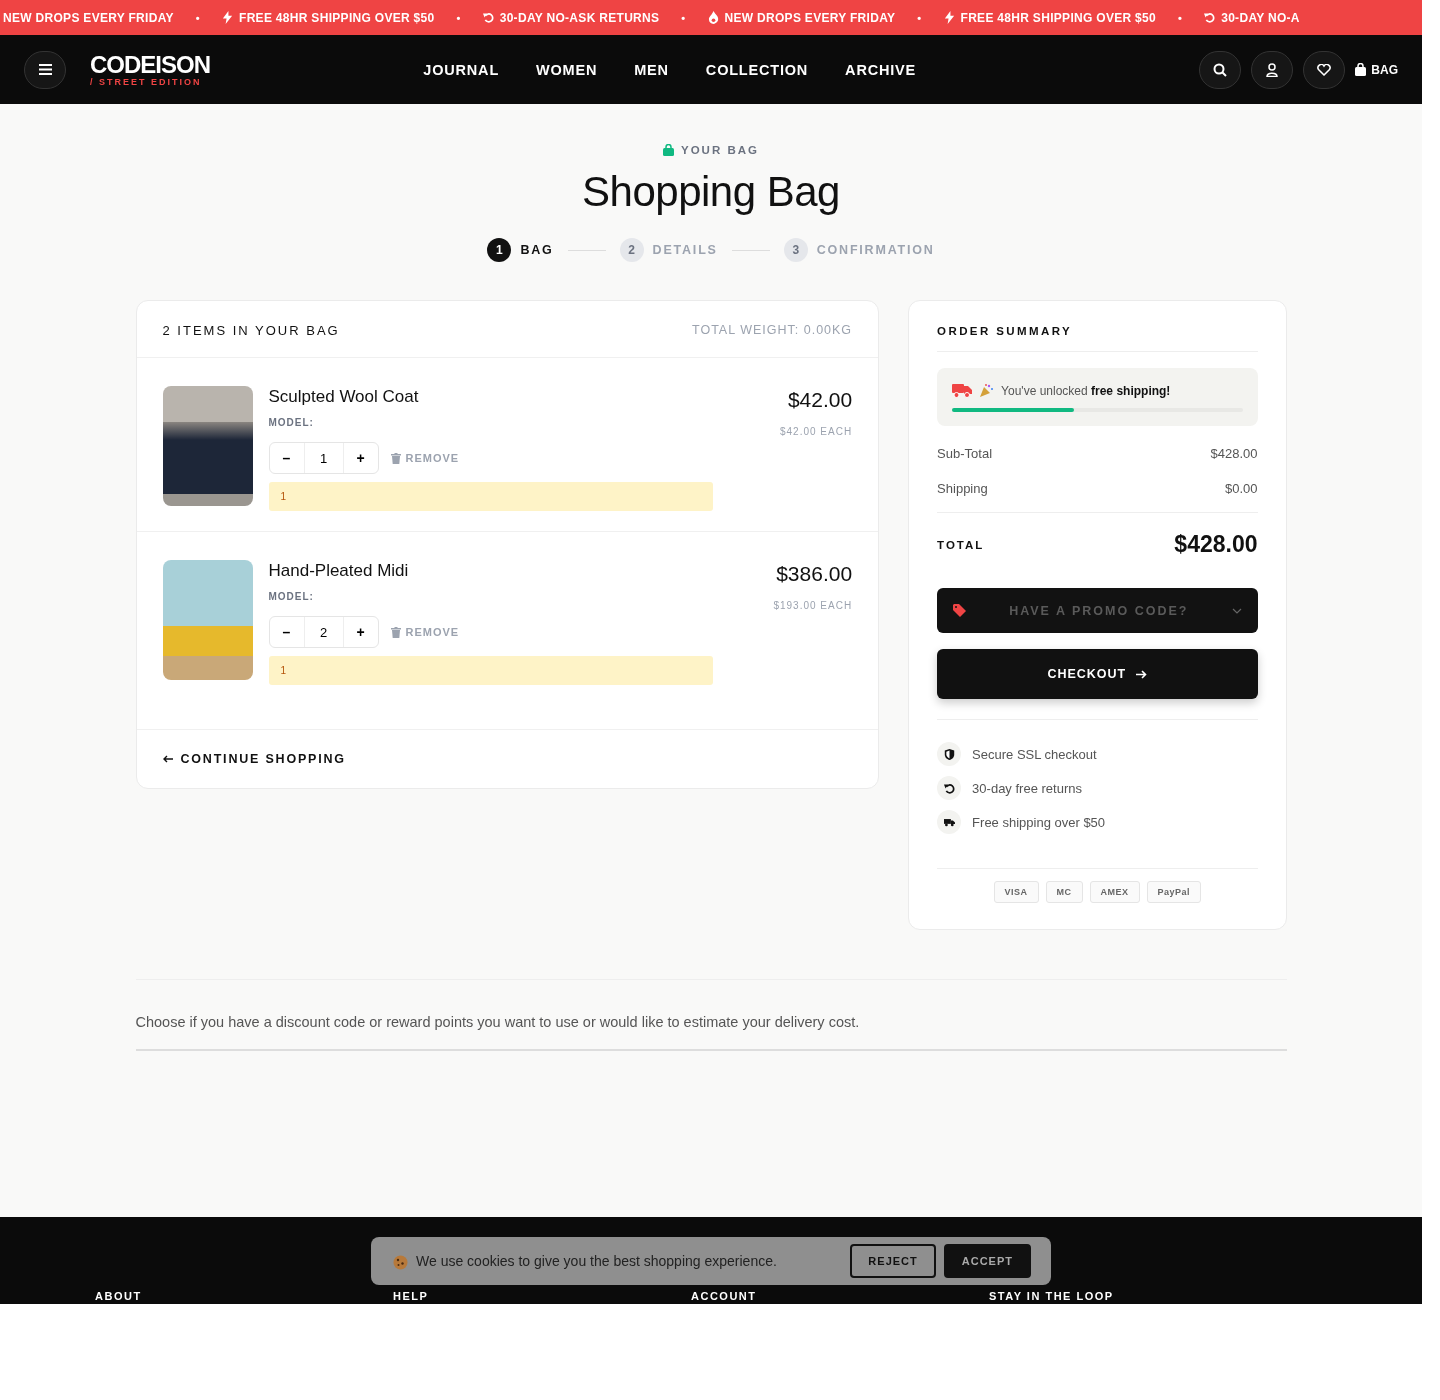 The height and width of the screenshot is (1400, 1440). I want to click on summary-label: Sub-Total, so click(965, 453).